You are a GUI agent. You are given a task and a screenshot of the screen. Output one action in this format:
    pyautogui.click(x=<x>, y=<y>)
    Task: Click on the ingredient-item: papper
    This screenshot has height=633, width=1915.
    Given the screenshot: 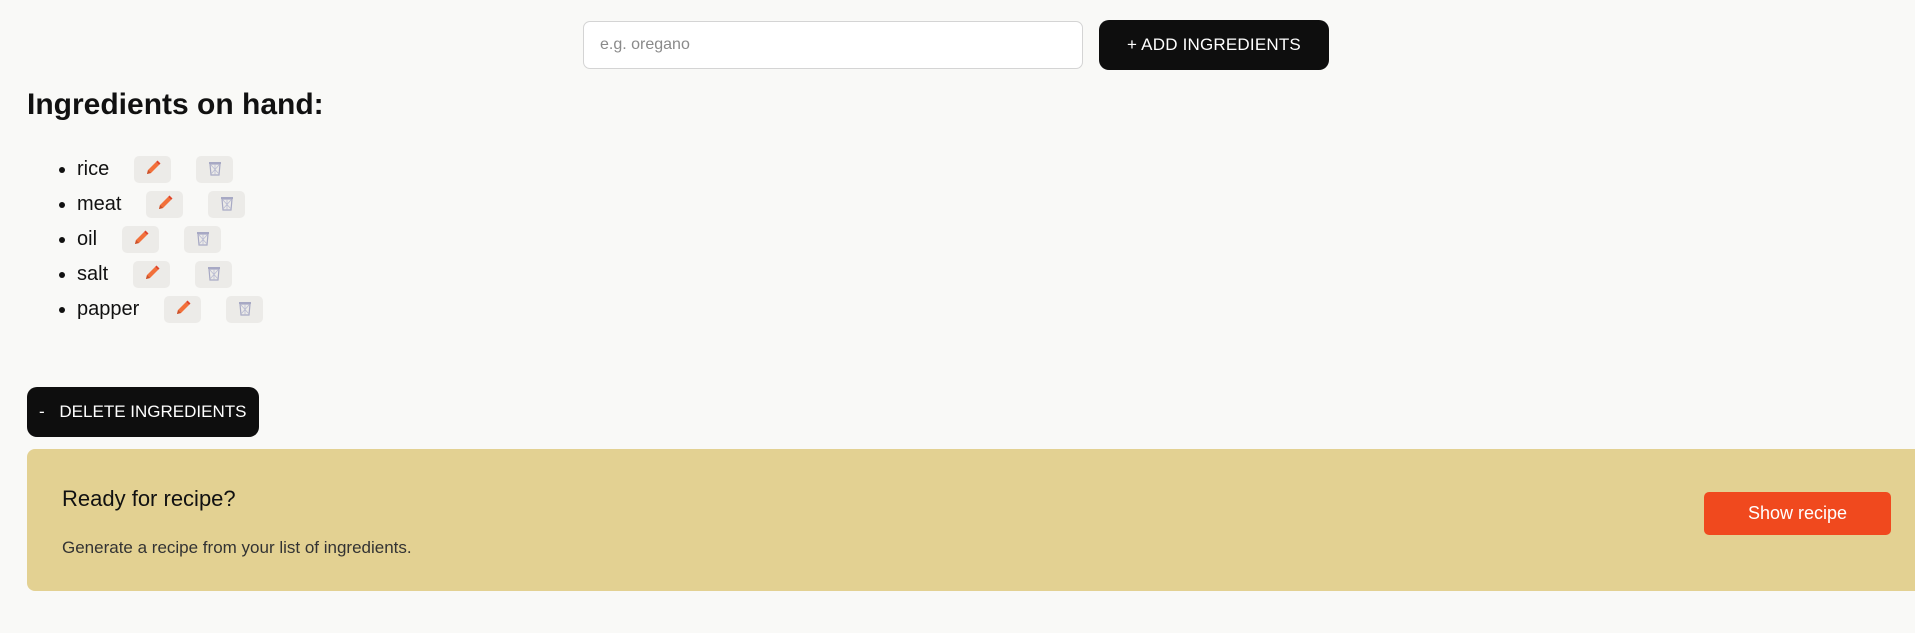 What is the action you would take?
    pyautogui.click(x=170, y=309)
    